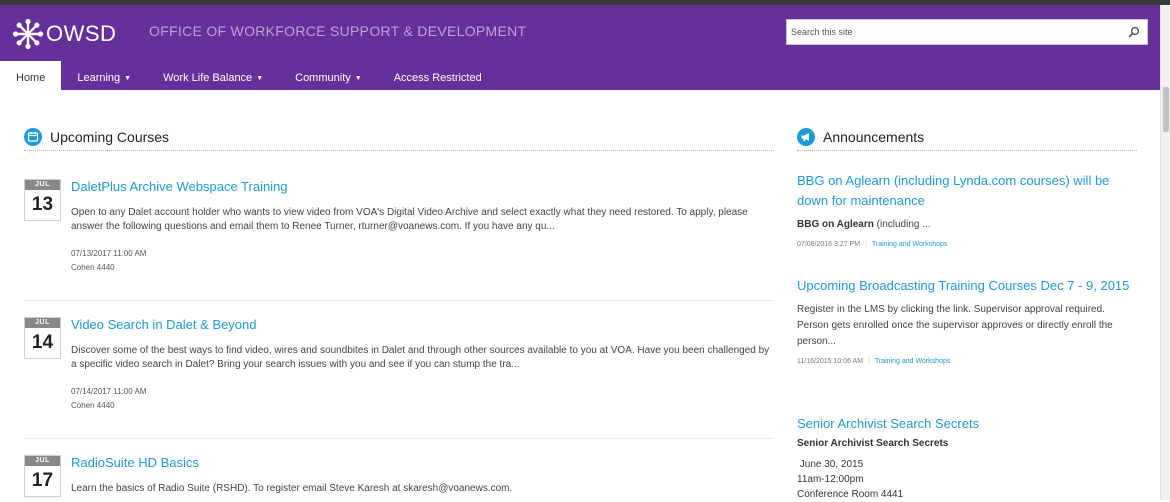 This screenshot has height=502, width=1170. Describe the element at coordinates (135, 462) in the screenshot. I see `course-title-link: RadioSuite HD Basics` at that location.